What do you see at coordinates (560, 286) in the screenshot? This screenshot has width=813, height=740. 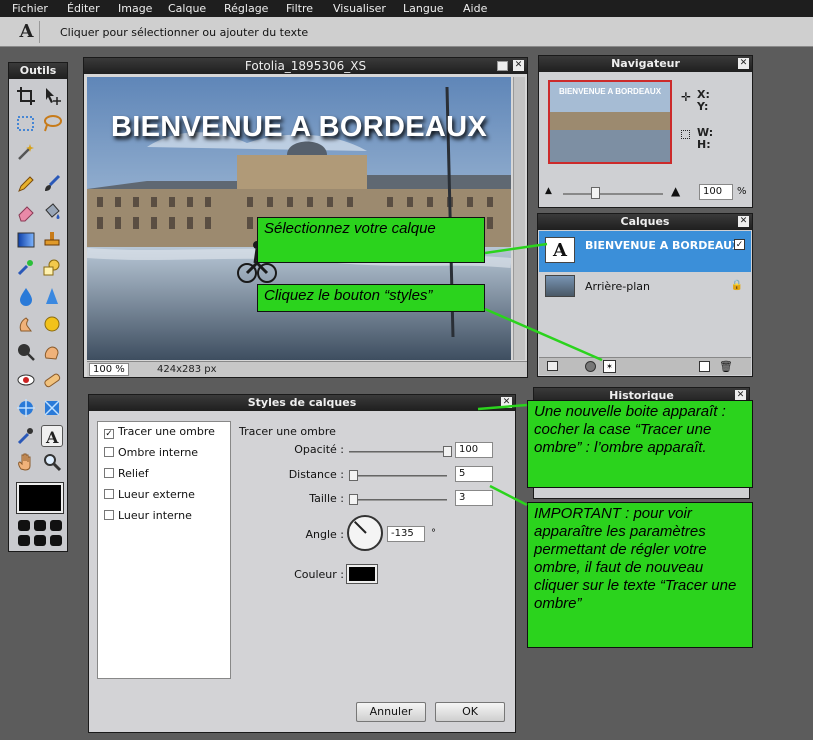 I see `background-layer-thumbnail` at bounding box center [560, 286].